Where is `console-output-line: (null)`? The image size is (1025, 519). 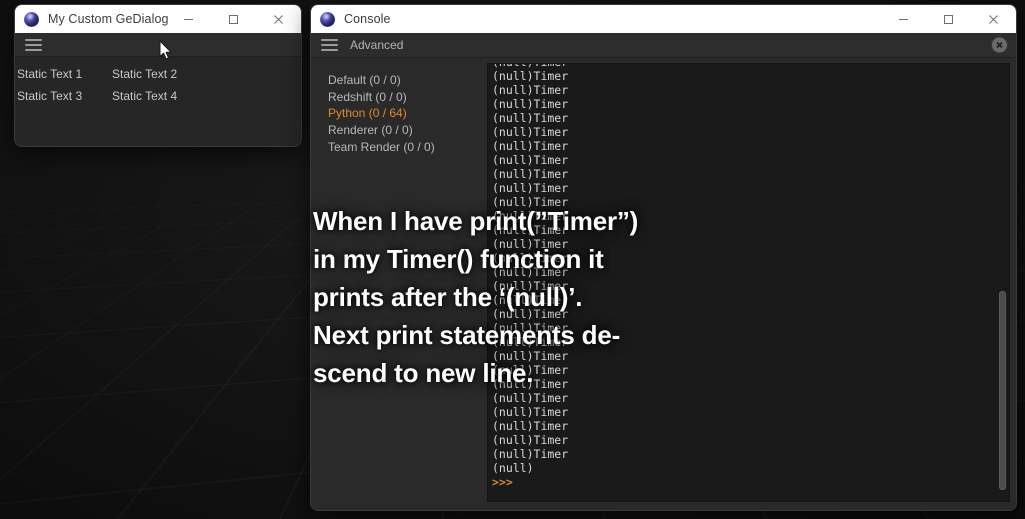
console-output-line: (null) is located at coordinates (513, 468).